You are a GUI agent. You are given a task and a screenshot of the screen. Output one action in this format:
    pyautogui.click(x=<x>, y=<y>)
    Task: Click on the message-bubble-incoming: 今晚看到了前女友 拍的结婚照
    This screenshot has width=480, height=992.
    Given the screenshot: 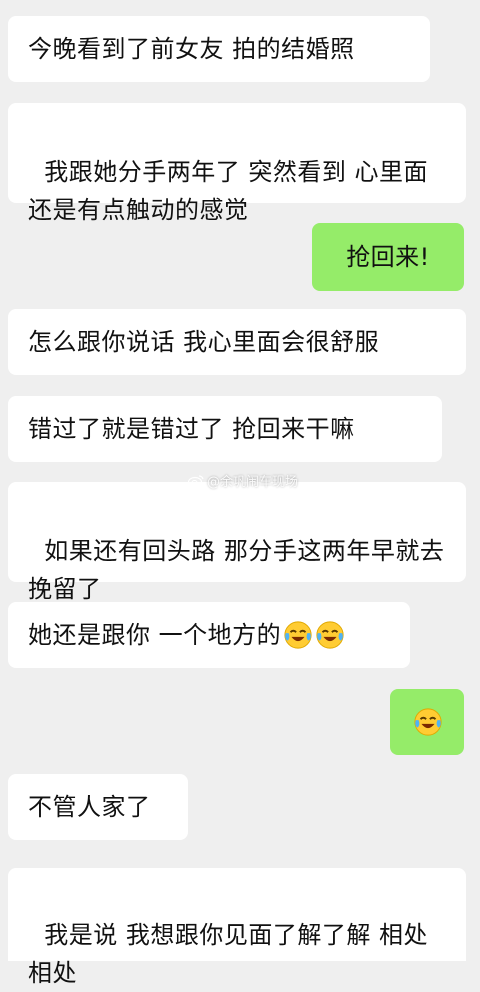 What is the action you would take?
    pyautogui.click(x=219, y=49)
    